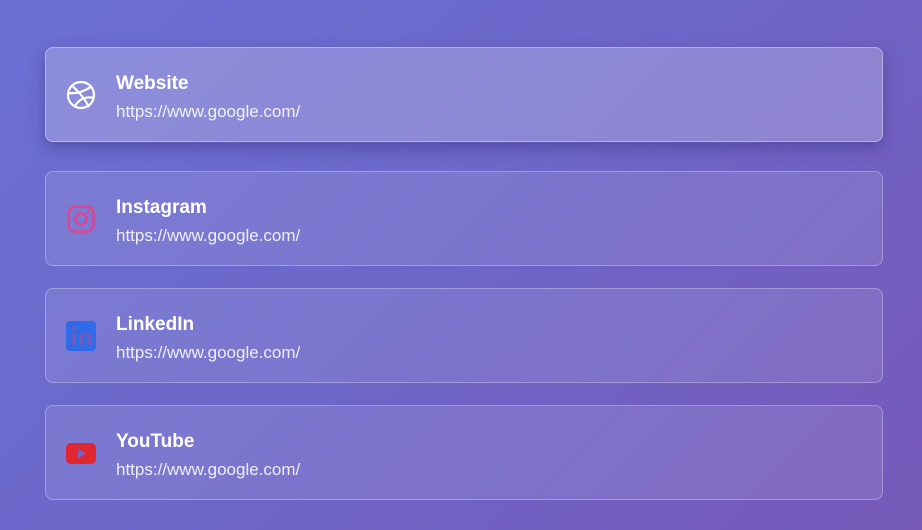 The image size is (922, 530). Describe the element at coordinates (155, 441) in the screenshot. I see `link-title: YouTube` at that location.